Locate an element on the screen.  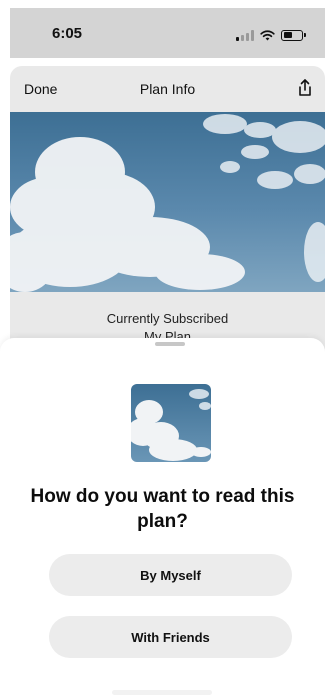
nav-bar: Done Plan Info is located at coordinates (167, 89).